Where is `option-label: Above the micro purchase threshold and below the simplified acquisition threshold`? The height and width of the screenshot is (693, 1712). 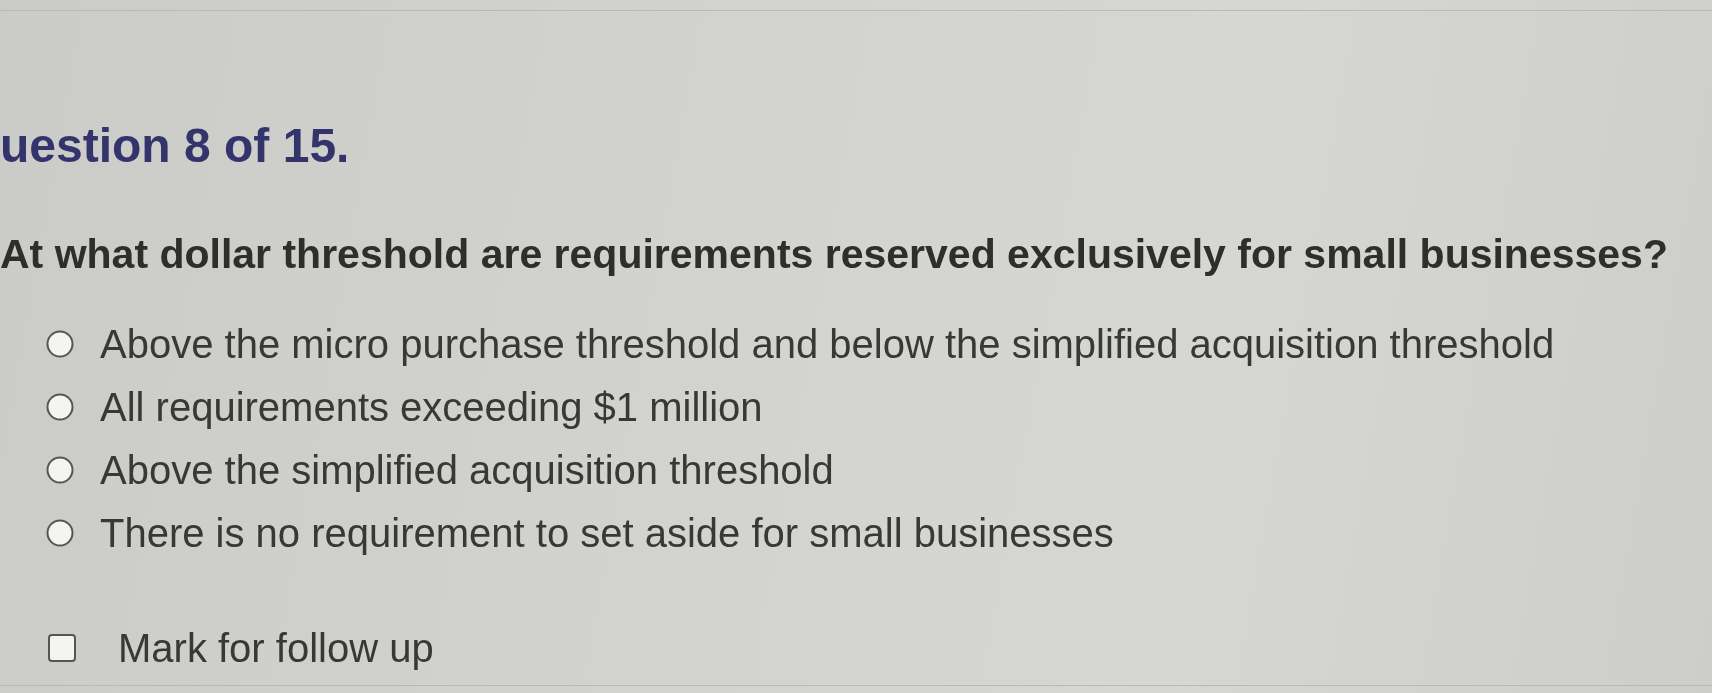 option-label: Above the micro purchase threshold and below the simplified acquisition threshold is located at coordinates (827, 344).